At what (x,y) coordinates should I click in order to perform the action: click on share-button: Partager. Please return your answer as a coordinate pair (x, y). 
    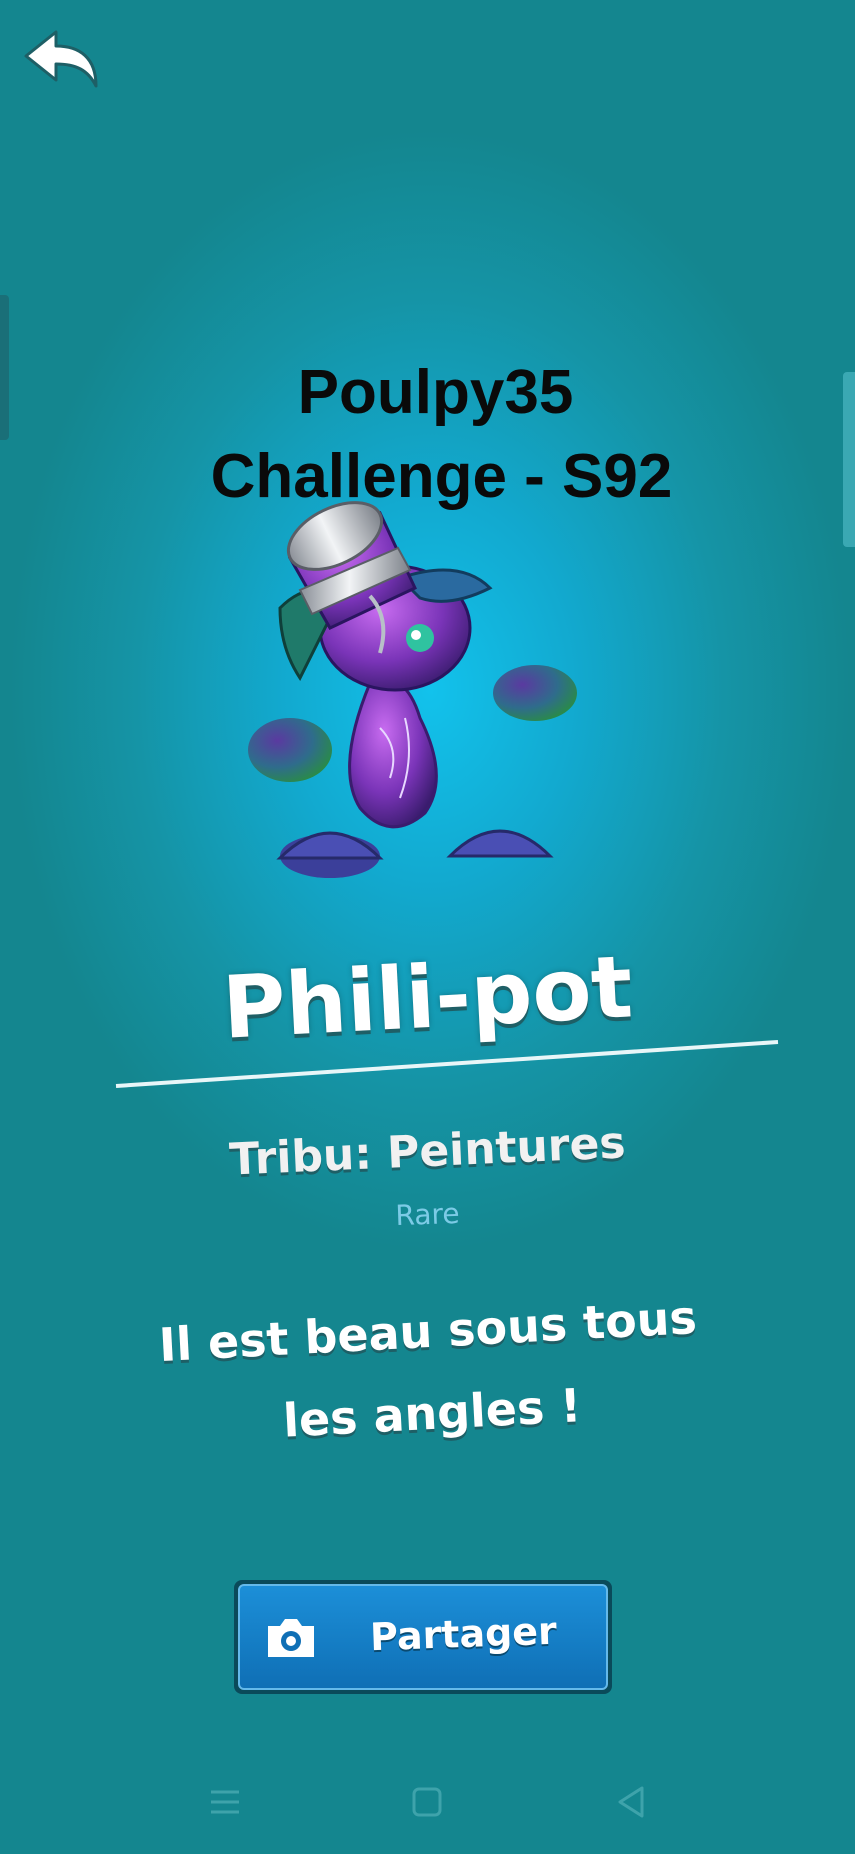
    Looking at the image, I should click on (423, 1637).